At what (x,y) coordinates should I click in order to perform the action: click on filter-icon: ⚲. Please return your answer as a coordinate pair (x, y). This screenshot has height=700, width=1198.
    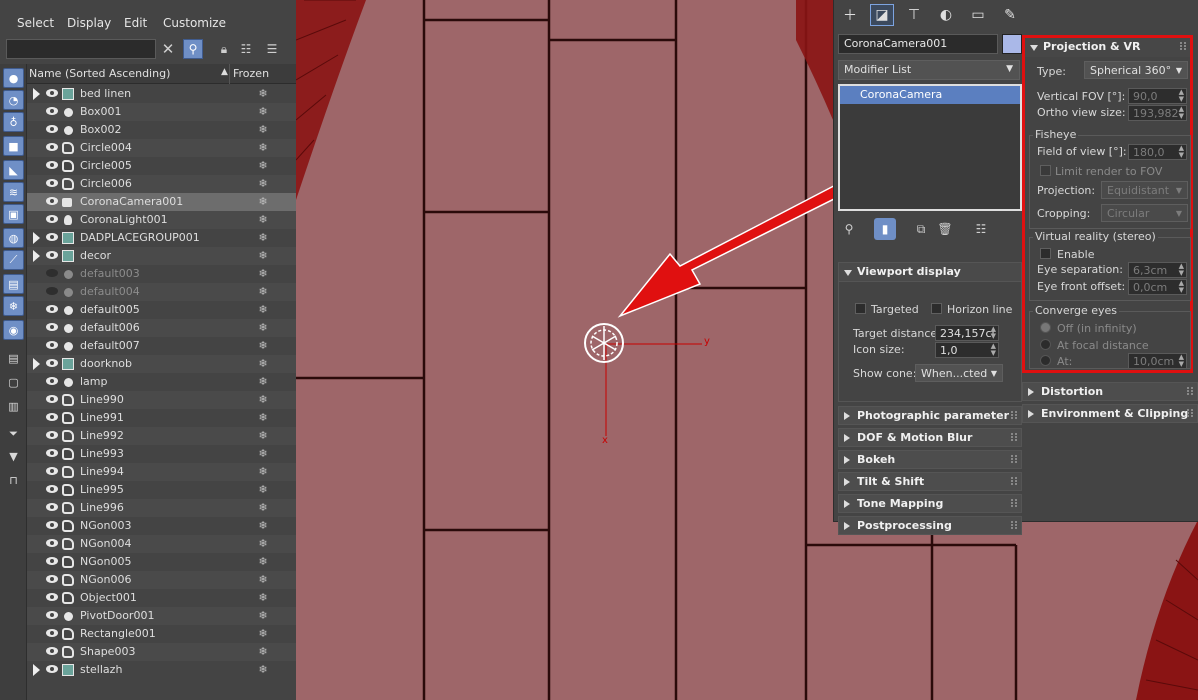
    Looking at the image, I should click on (193, 49).